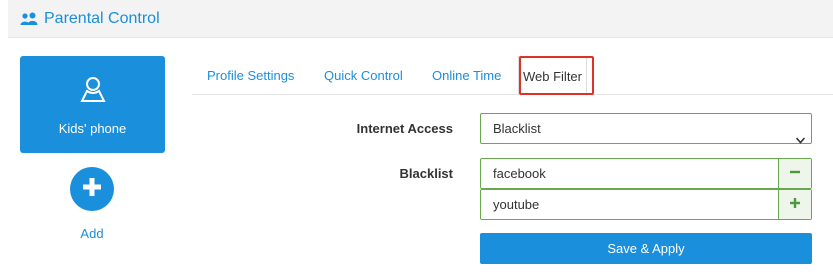  What do you see at coordinates (646, 248) in the screenshot?
I see `save-apply-button: Save & Apply` at bounding box center [646, 248].